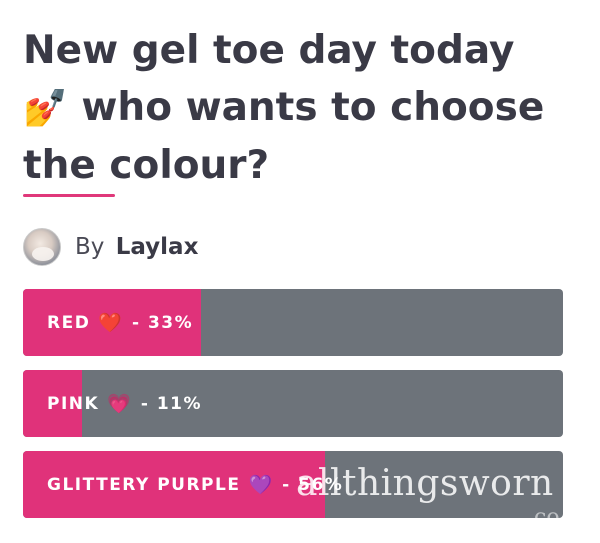 The height and width of the screenshot is (543, 600). I want to click on title-line-1: New gel toe day today, so click(269, 50).